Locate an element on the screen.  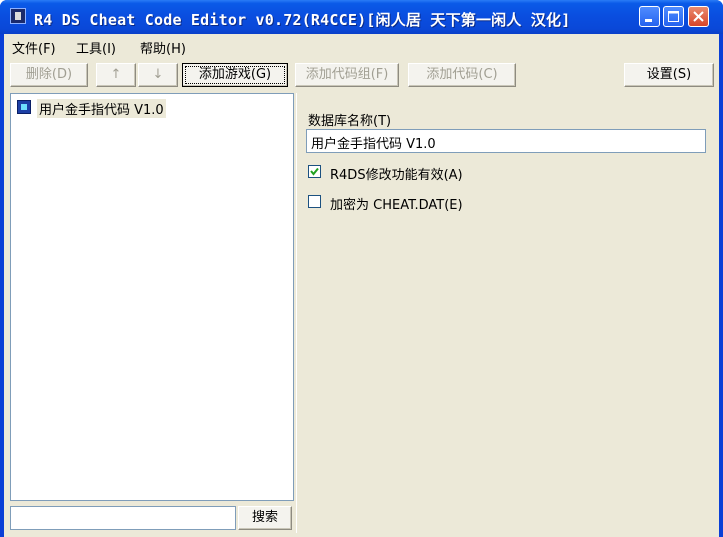
menu-bar: 文件(F) 工具(I) 帮助(H) is located at coordinates (361, 45).